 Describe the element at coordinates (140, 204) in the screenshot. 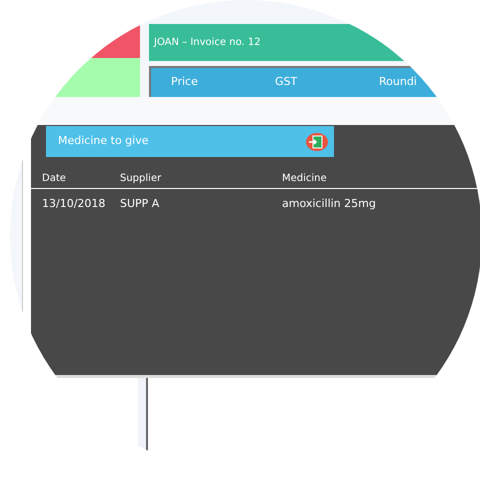

I see `table-cell-text: SUPP A` at that location.